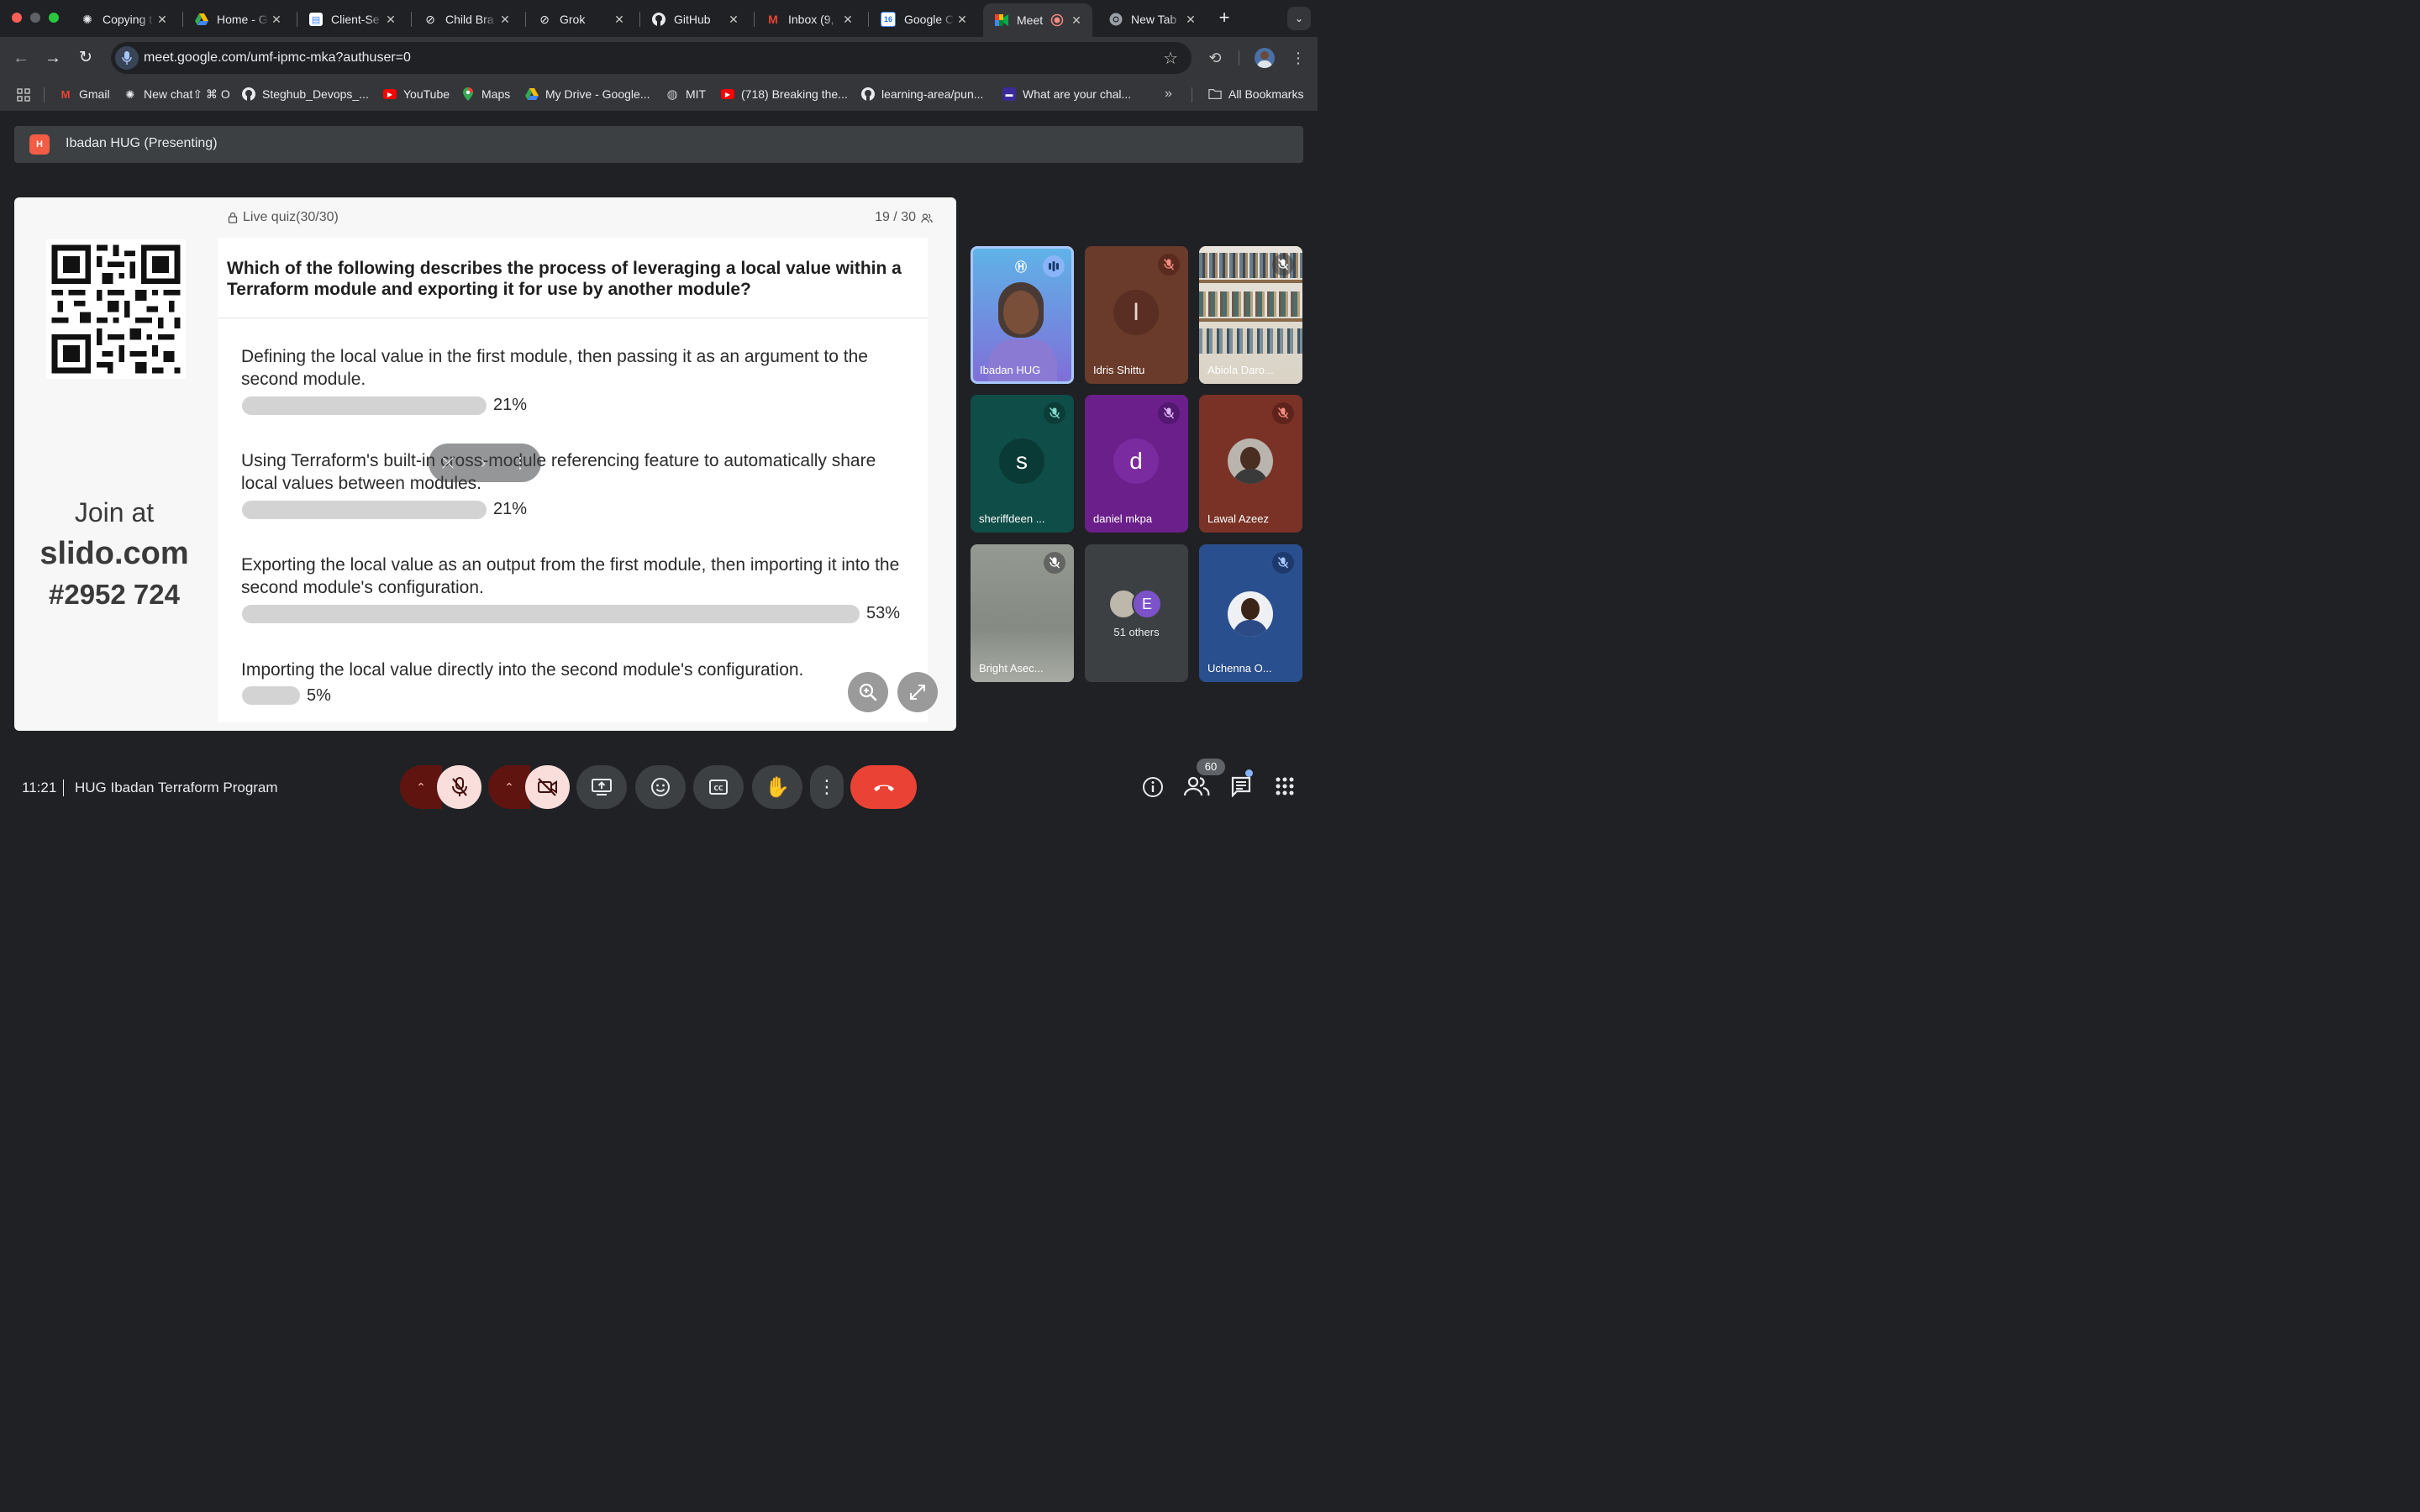  What do you see at coordinates (532, 94) in the screenshot?
I see `drive-icon` at bounding box center [532, 94].